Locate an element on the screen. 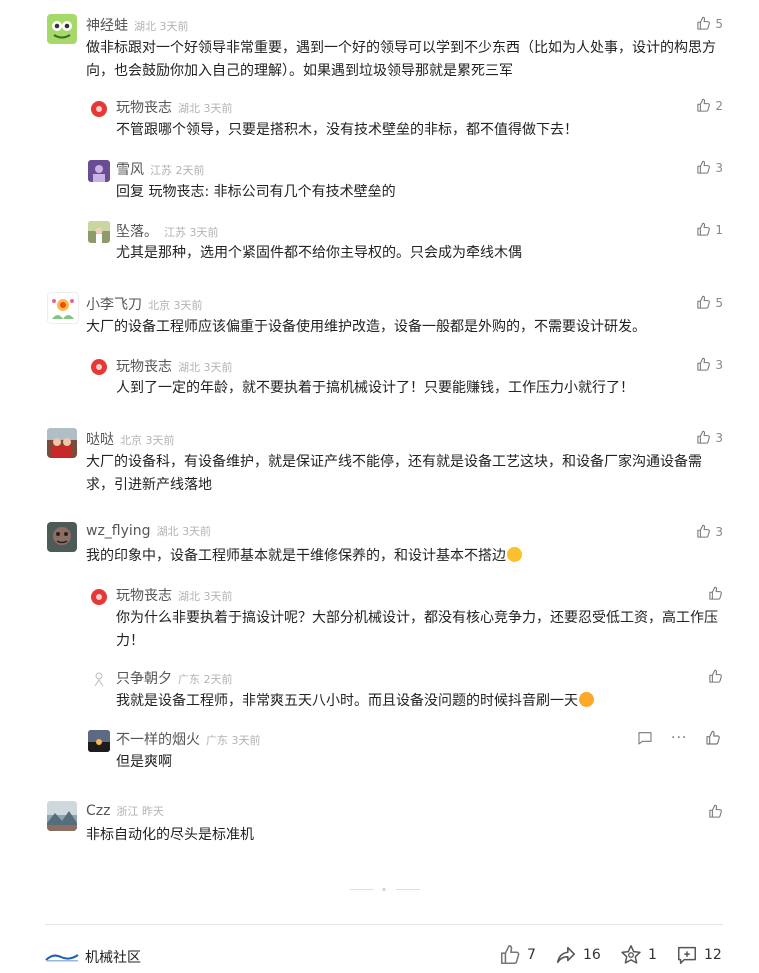  user-name: wz_flying is located at coordinates (118, 531).